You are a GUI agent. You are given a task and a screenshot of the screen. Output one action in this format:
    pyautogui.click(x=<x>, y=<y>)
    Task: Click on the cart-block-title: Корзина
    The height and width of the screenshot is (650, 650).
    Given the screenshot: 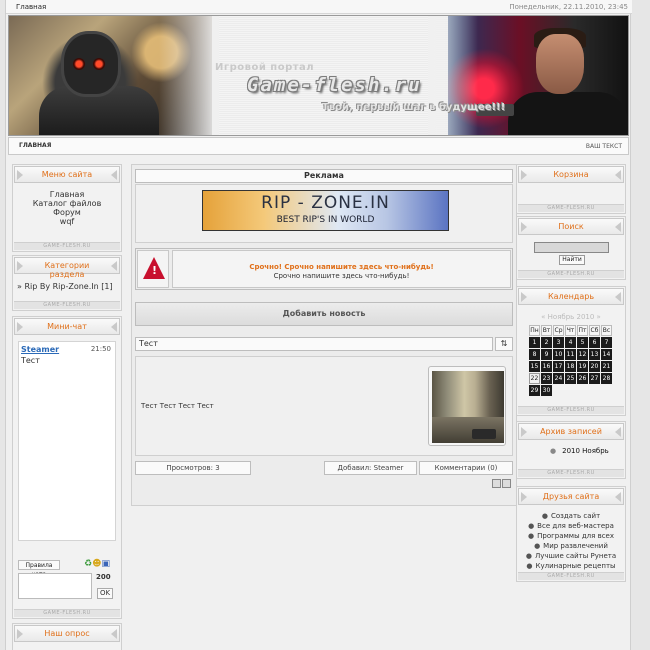 What is the action you would take?
    pyautogui.click(x=571, y=174)
    